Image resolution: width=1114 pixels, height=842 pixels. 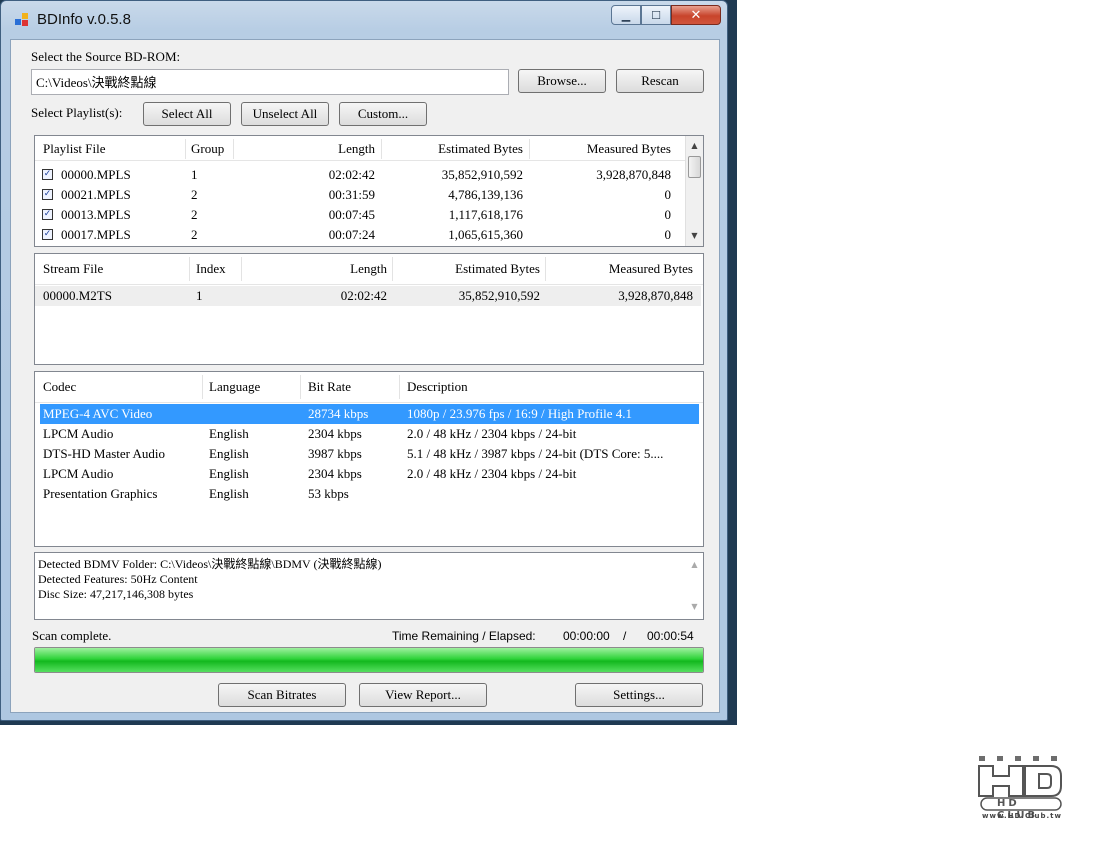 I want to click on codec-row: Presentation Graphics English 53 kbps, so click(x=369, y=494).